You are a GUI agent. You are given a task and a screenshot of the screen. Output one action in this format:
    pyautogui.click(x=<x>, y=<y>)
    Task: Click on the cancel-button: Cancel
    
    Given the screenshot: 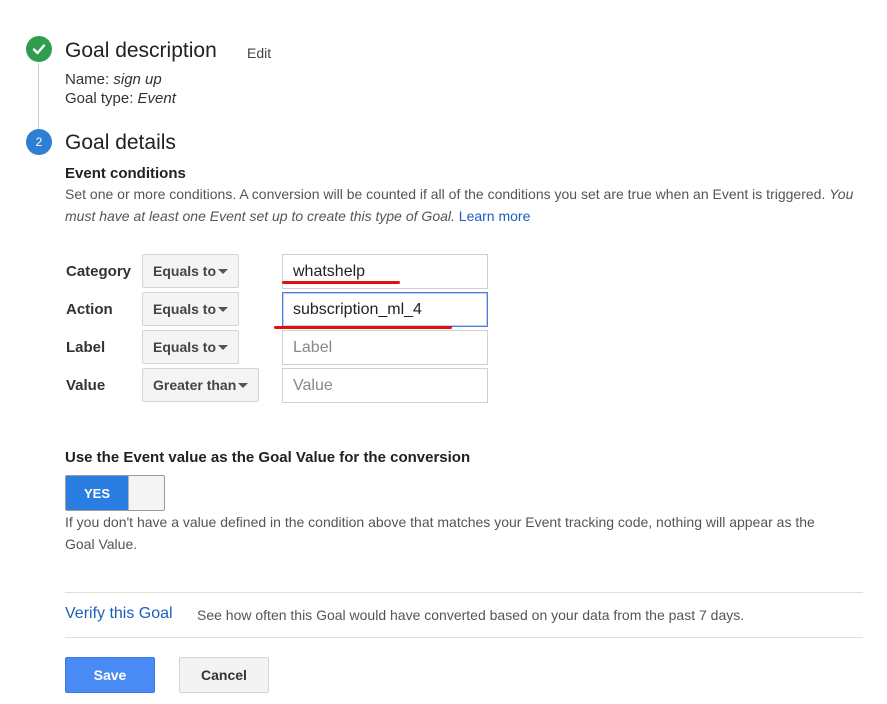 What is the action you would take?
    pyautogui.click(x=224, y=675)
    